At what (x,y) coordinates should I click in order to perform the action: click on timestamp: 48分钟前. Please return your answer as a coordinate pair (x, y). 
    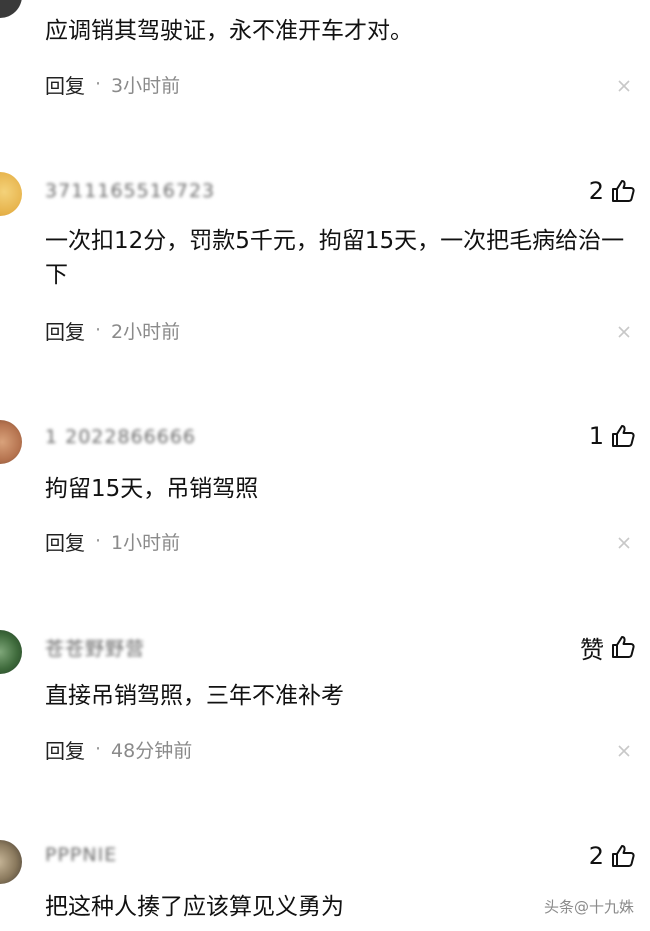
    Looking at the image, I should click on (152, 750).